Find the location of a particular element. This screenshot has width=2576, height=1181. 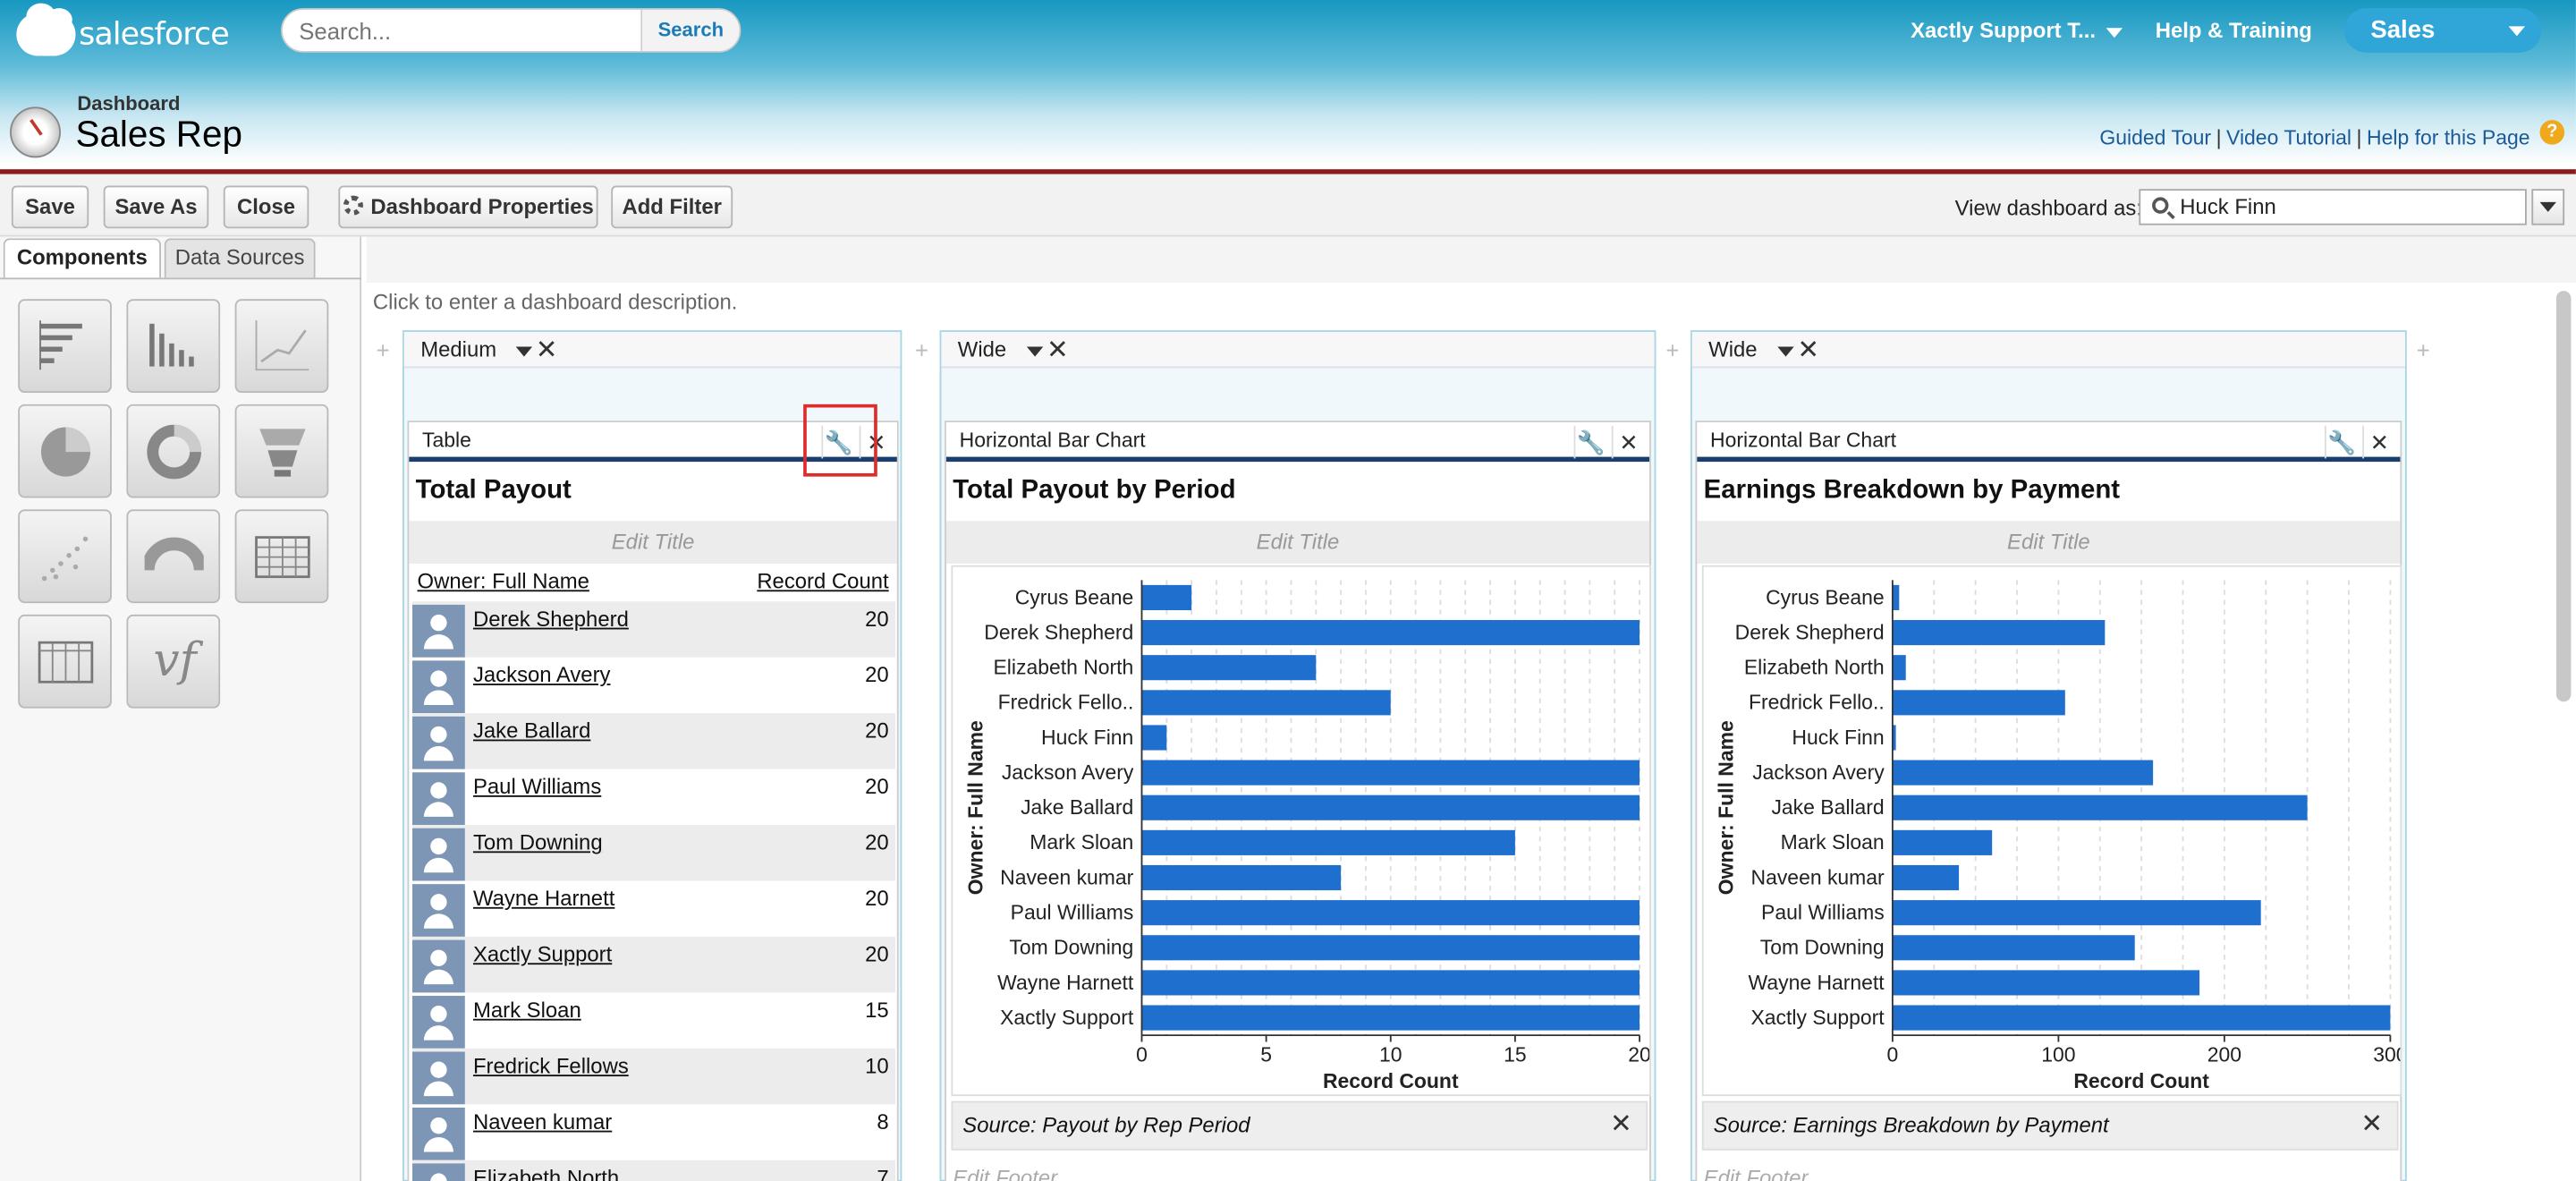

search-input is located at coordinates (467, 31).